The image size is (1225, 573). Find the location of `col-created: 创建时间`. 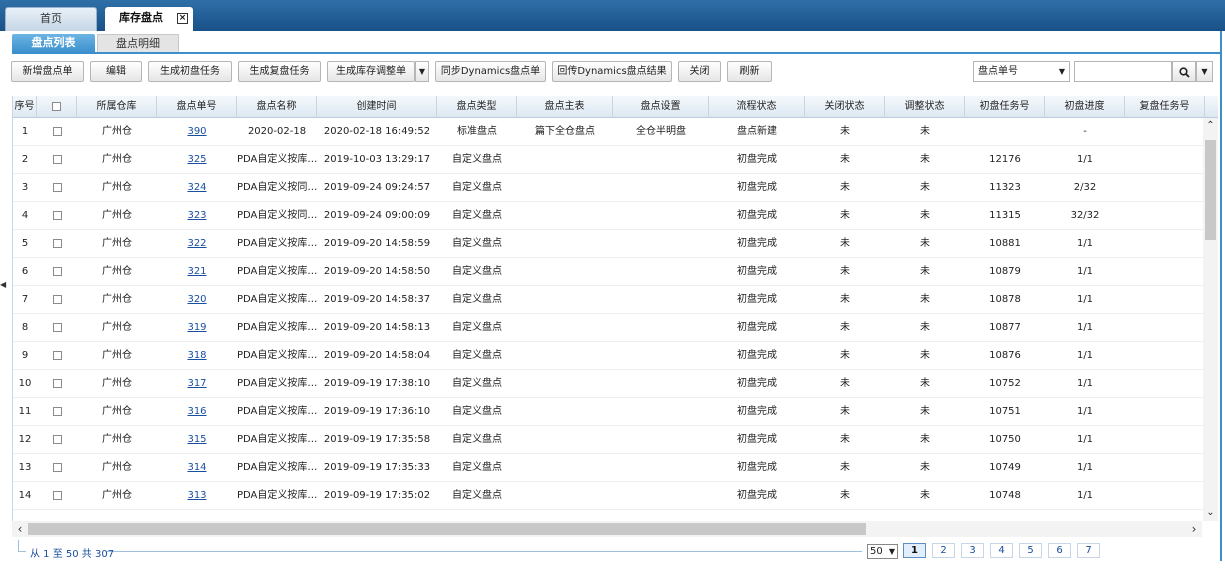

col-created: 创建时间 is located at coordinates (377, 107).